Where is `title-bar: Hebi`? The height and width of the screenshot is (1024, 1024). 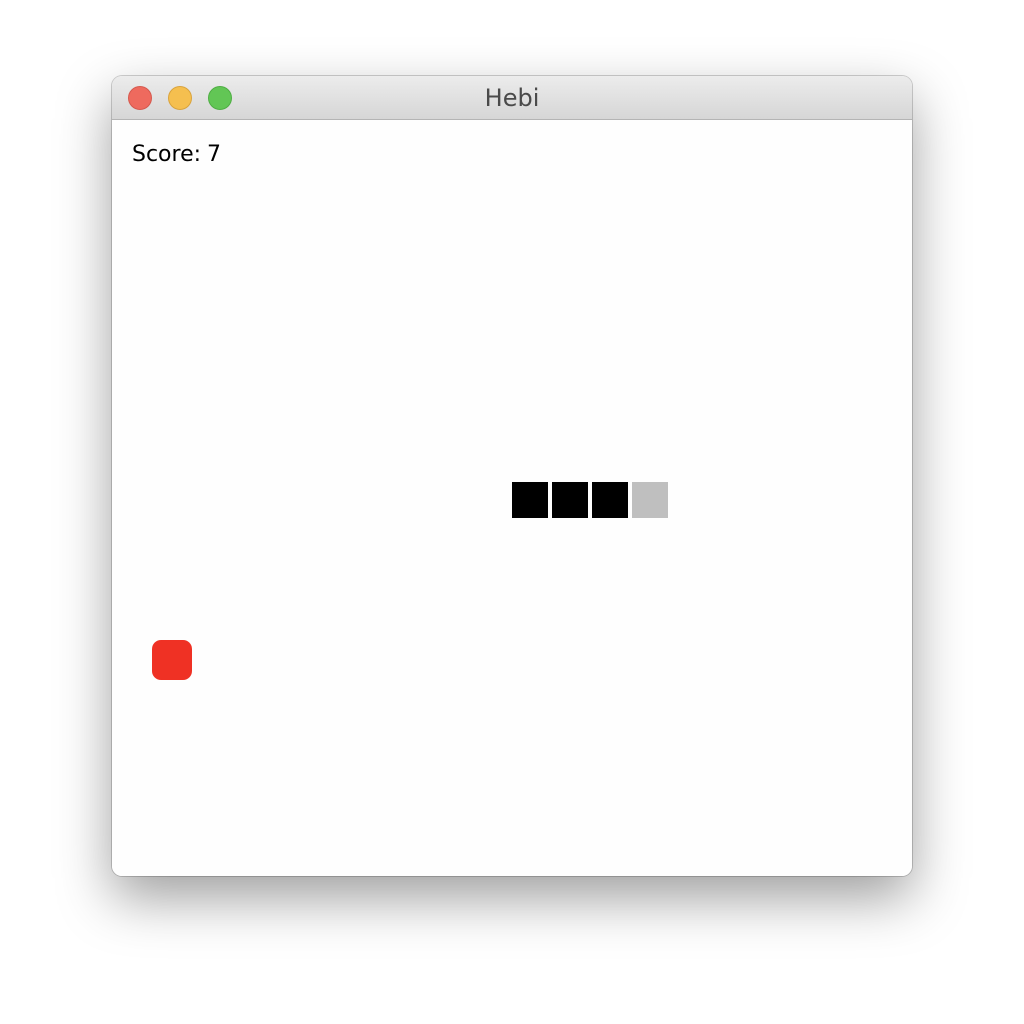
title-bar: Hebi is located at coordinates (512, 98).